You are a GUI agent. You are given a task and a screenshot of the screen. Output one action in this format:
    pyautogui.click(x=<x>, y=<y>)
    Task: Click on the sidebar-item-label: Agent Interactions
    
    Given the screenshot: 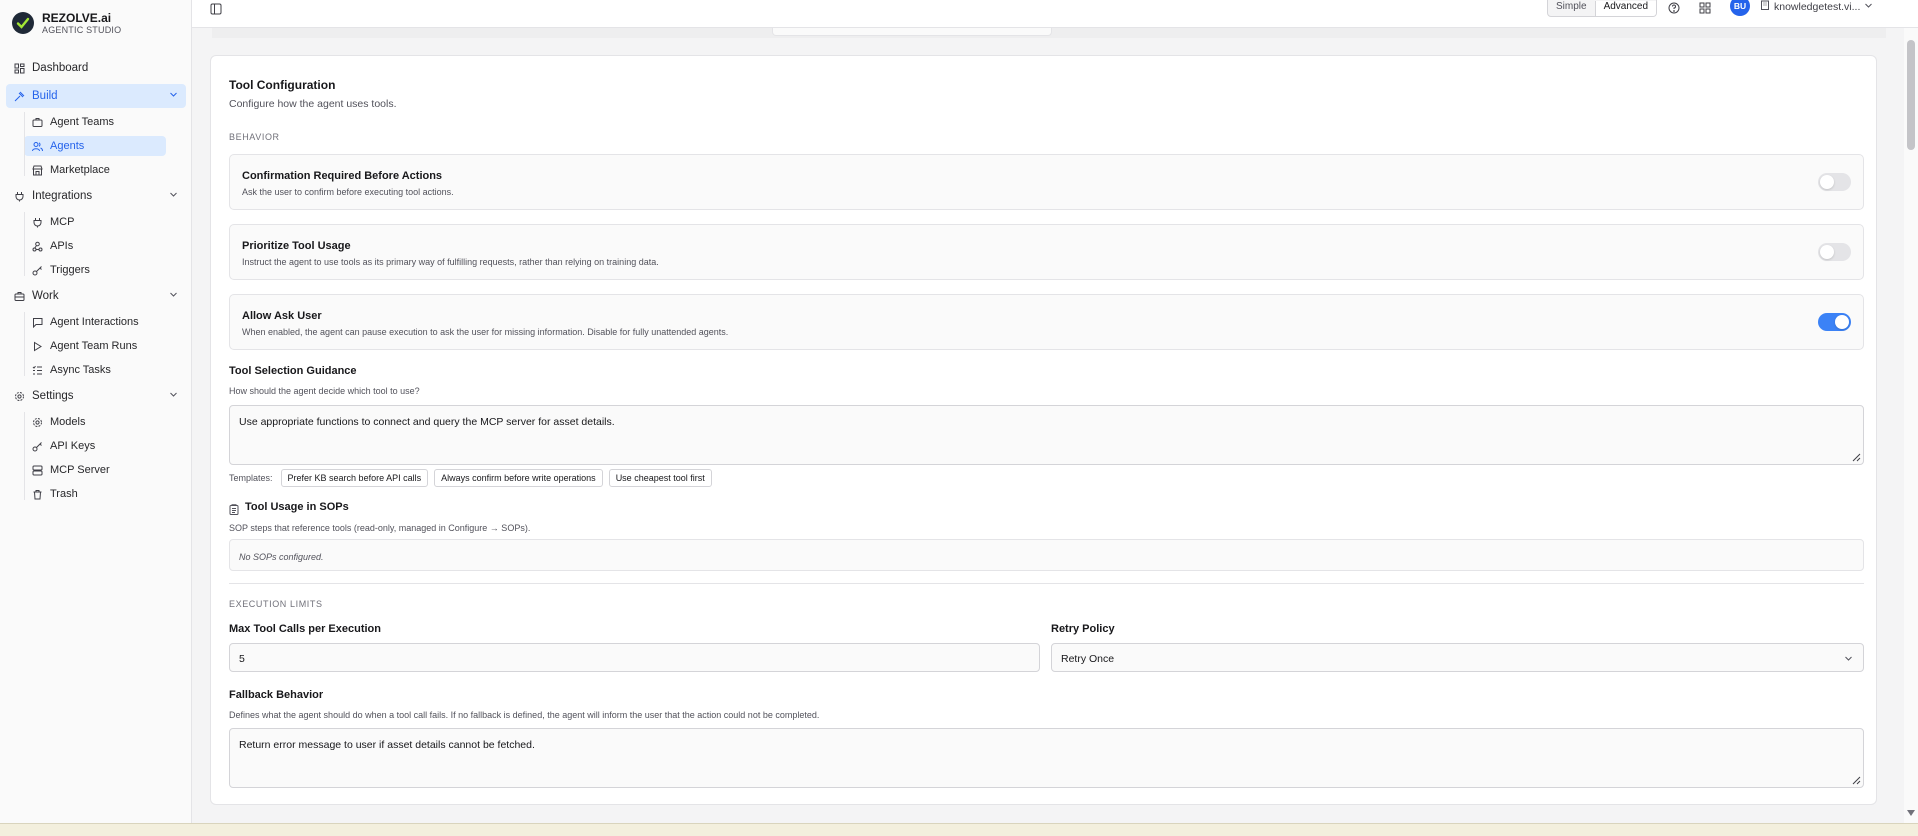 What is the action you would take?
    pyautogui.click(x=94, y=322)
    